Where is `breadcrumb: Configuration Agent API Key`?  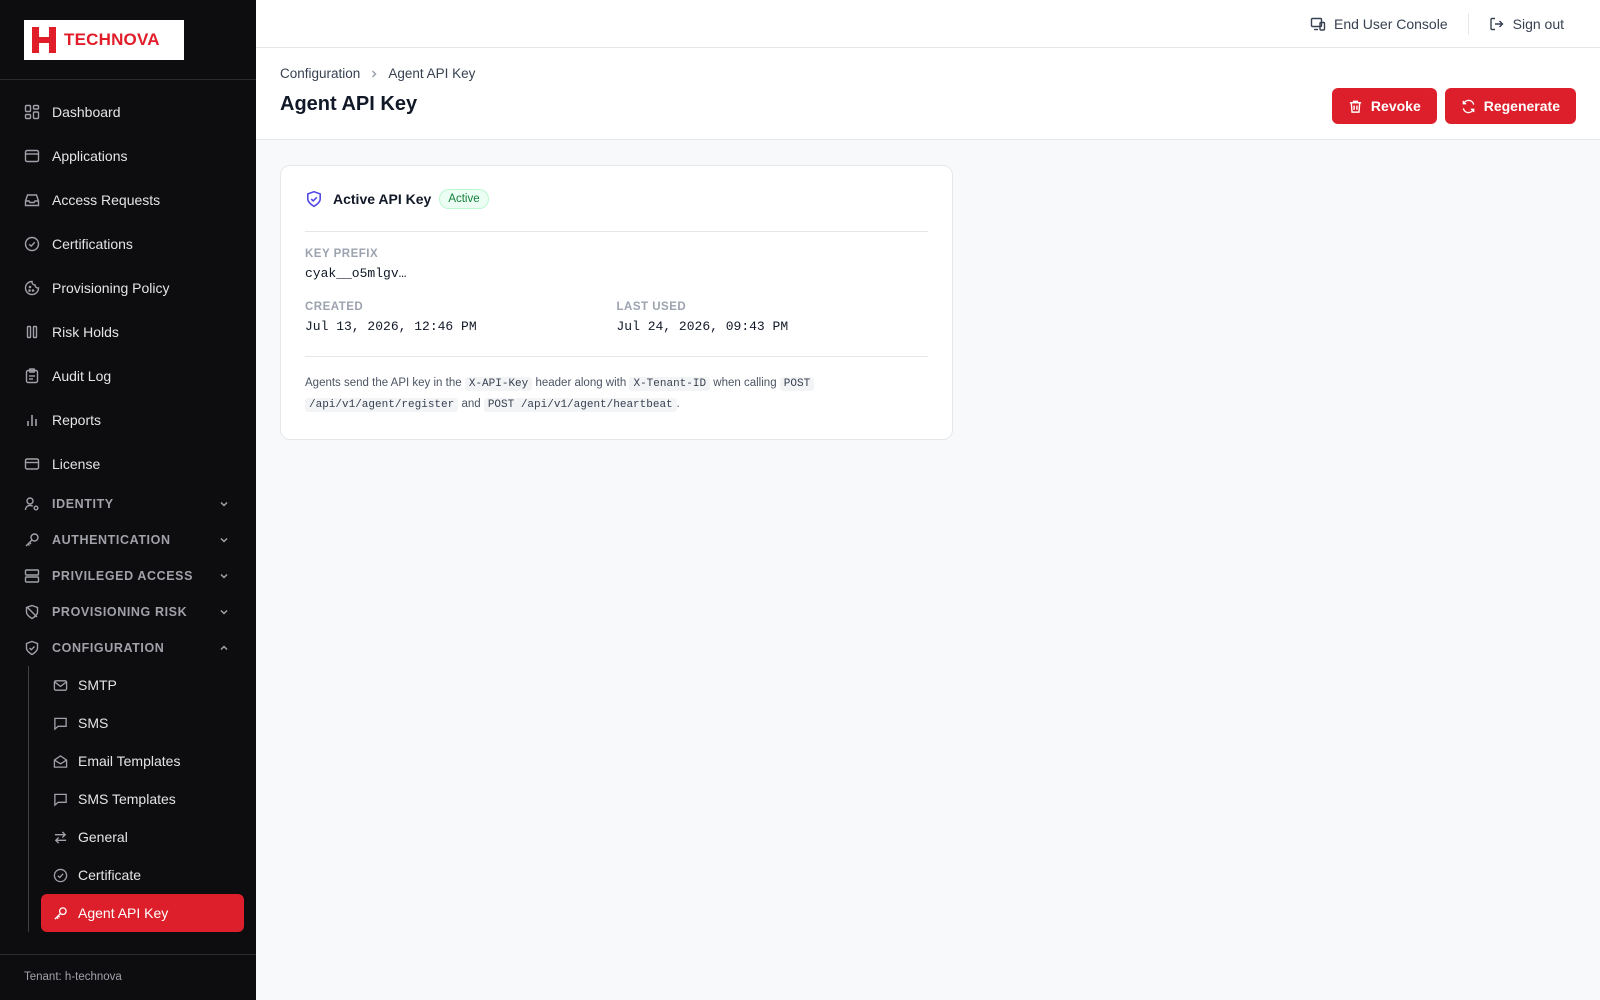 breadcrumb: Configuration Agent API Key is located at coordinates (928, 73).